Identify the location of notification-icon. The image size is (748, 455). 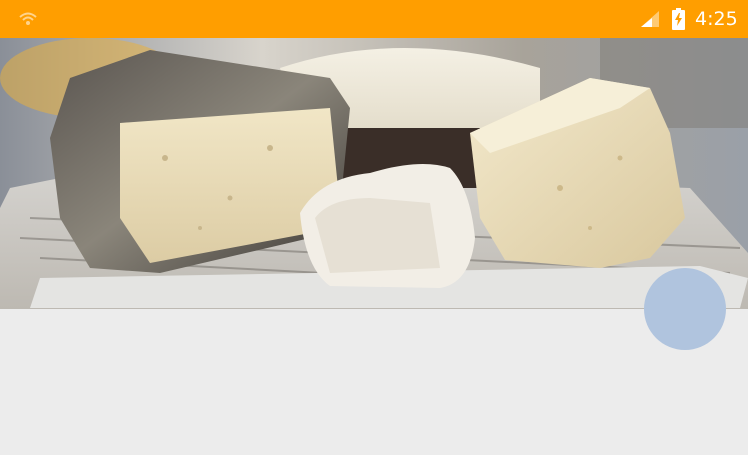
(28, 19).